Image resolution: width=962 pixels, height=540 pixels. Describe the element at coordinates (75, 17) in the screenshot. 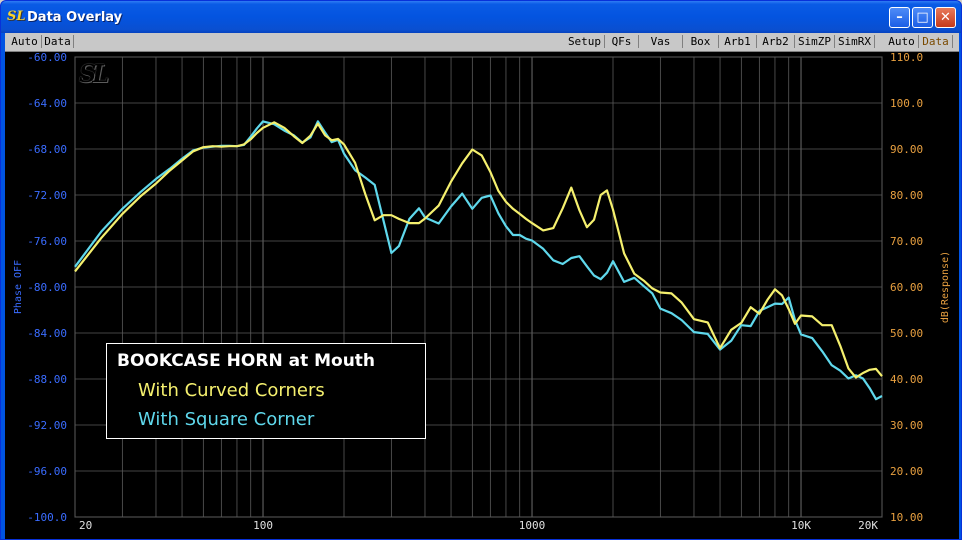

I see `window-title: Data Overlay` at that location.